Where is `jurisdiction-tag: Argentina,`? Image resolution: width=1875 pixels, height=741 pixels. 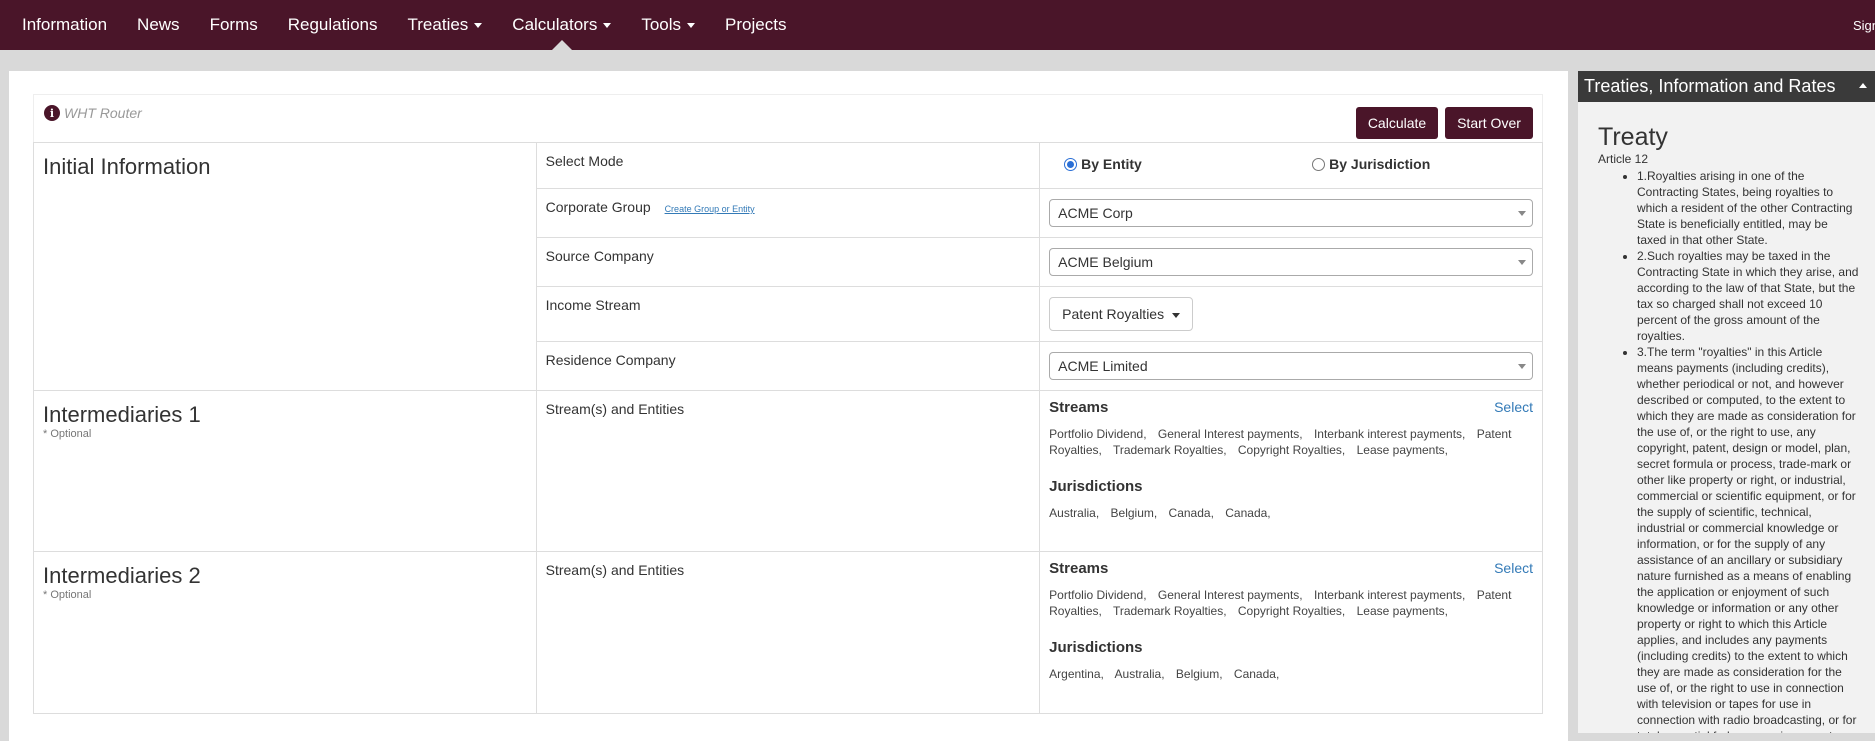
jurisdiction-tag: Argentina, is located at coordinates (1076, 674).